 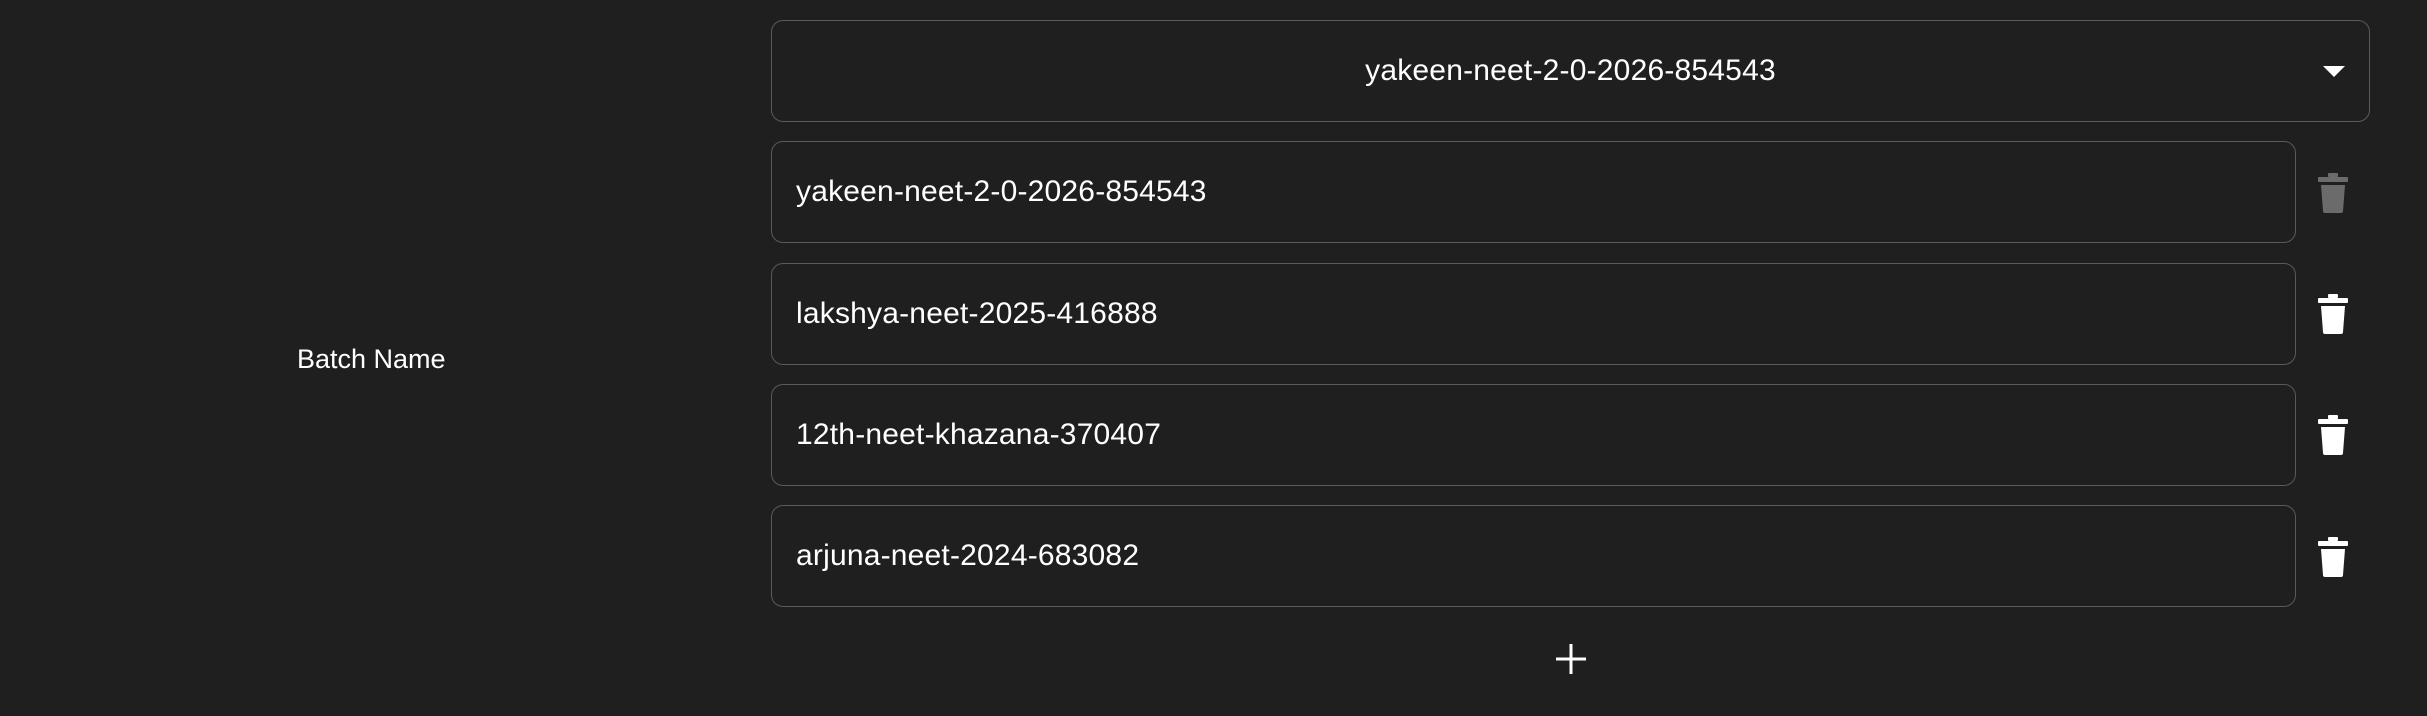 What do you see at coordinates (1533, 435) in the screenshot?
I see `batch-input-3: 12th-neet-khazana-370407` at bounding box center [1533, 435].